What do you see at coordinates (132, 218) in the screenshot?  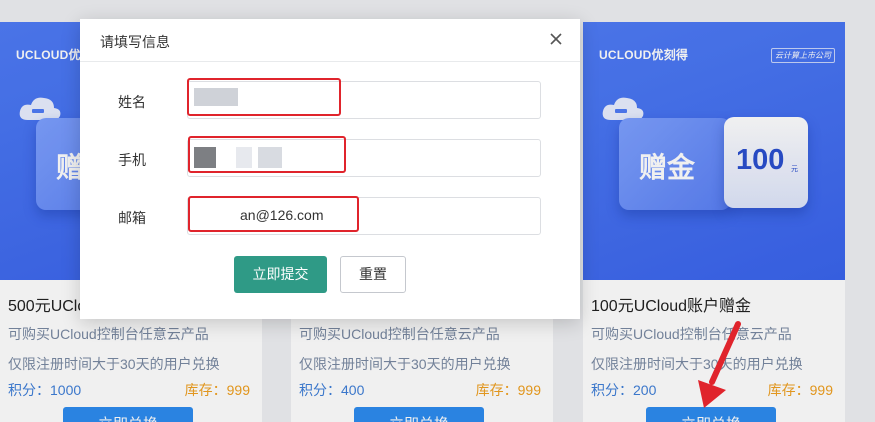 I see `email-label: 邮箱` at bounding box center [132, 218].